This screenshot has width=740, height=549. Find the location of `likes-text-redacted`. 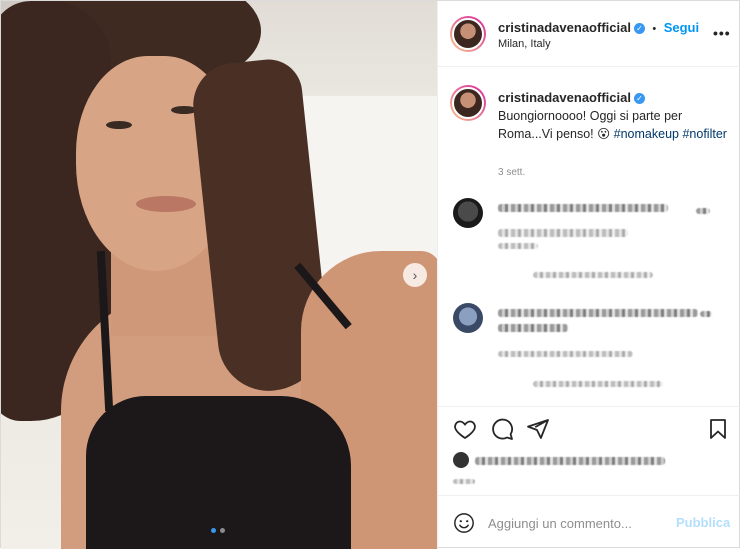

likes-text-redacted is located at coordinates (570, 461).